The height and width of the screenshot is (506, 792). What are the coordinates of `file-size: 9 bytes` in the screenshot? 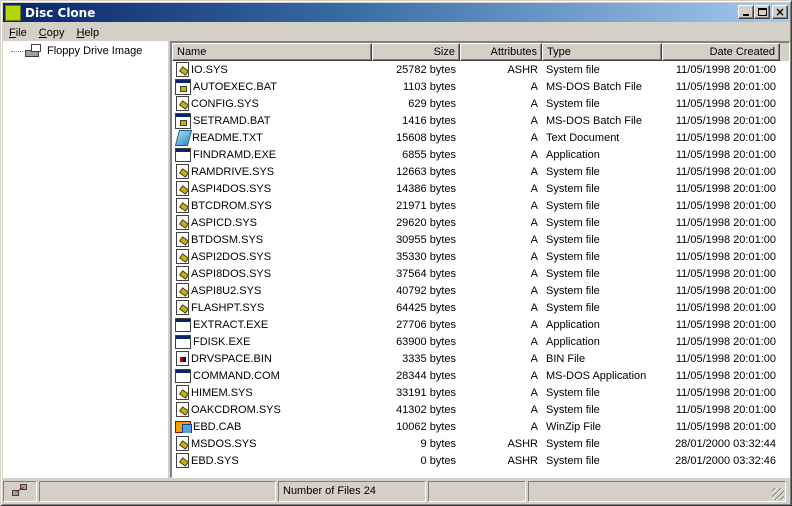 It's located at (438, 443).